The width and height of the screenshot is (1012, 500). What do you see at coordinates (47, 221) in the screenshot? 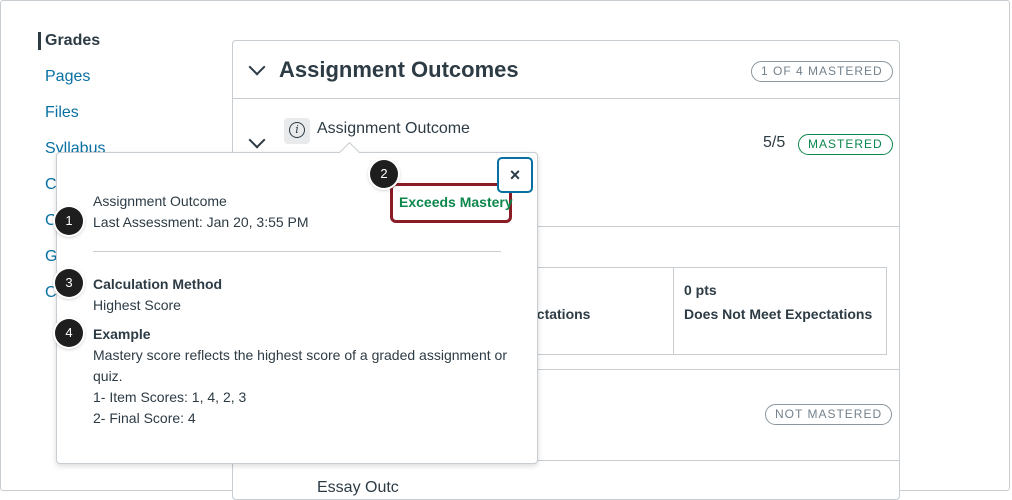
I see `nav-item-partial-2: C` at bounding box center [47, 221].